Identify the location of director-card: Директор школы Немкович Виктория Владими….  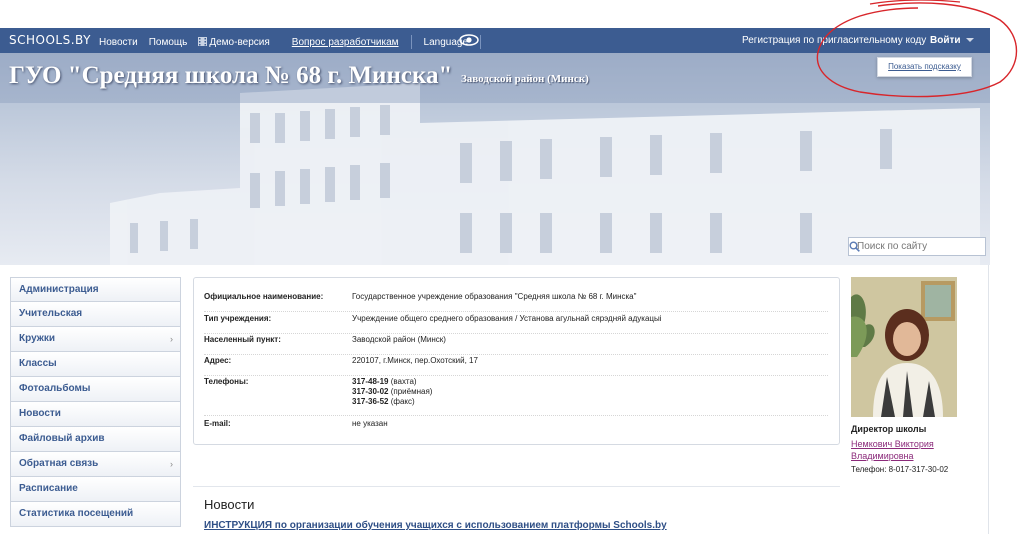
(911, 375).